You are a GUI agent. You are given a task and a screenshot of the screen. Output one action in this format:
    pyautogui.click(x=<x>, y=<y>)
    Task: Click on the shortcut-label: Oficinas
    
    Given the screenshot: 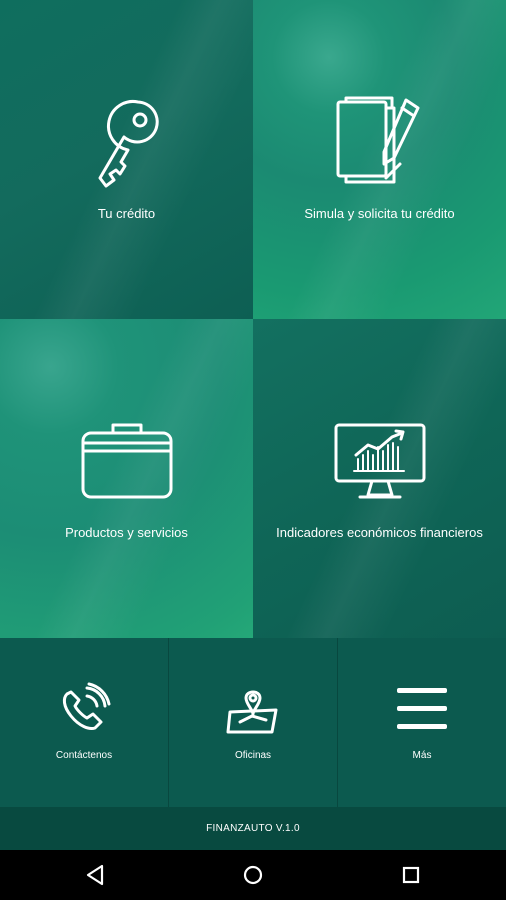 What is the action you would take?
    pyautogui.click(x=253, y=755)
    